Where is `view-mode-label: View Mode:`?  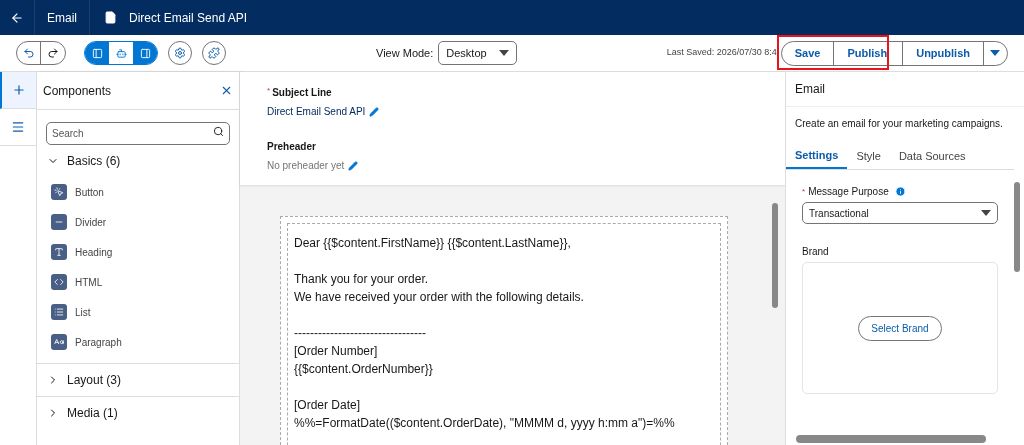
view-mode-label: View Mode: is located at coordinates (405, 53).